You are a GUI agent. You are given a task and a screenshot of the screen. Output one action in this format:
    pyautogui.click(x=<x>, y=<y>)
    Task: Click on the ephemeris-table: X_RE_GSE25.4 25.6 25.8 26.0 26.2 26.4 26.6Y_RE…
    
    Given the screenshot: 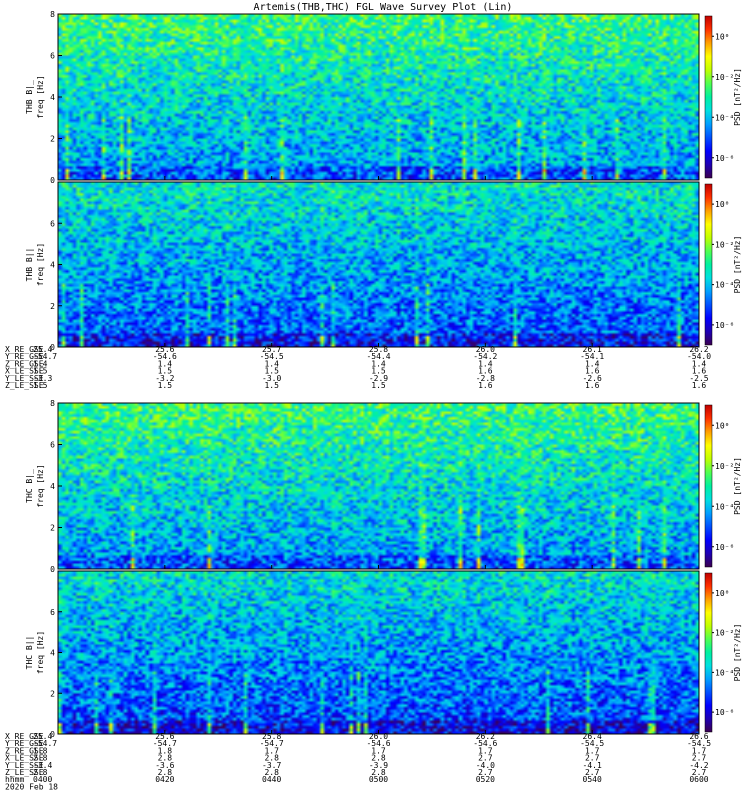 What is the action you would take?
    pyautogui.click(x=358, y=761)
    